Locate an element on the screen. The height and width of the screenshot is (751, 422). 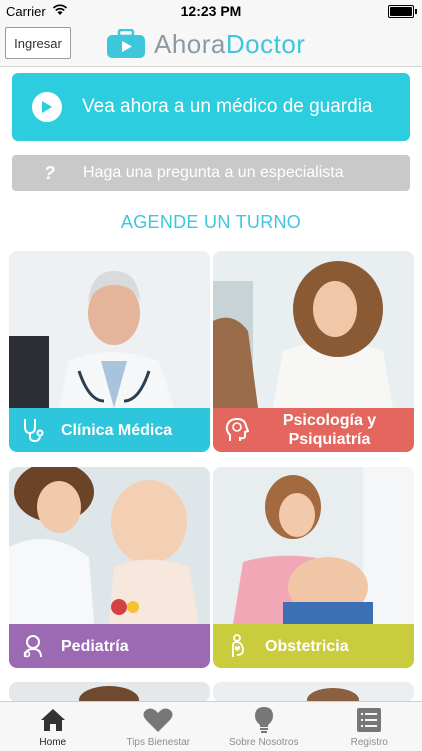
app-logo: AhoraDoctor is located at coordinates (205, 44).